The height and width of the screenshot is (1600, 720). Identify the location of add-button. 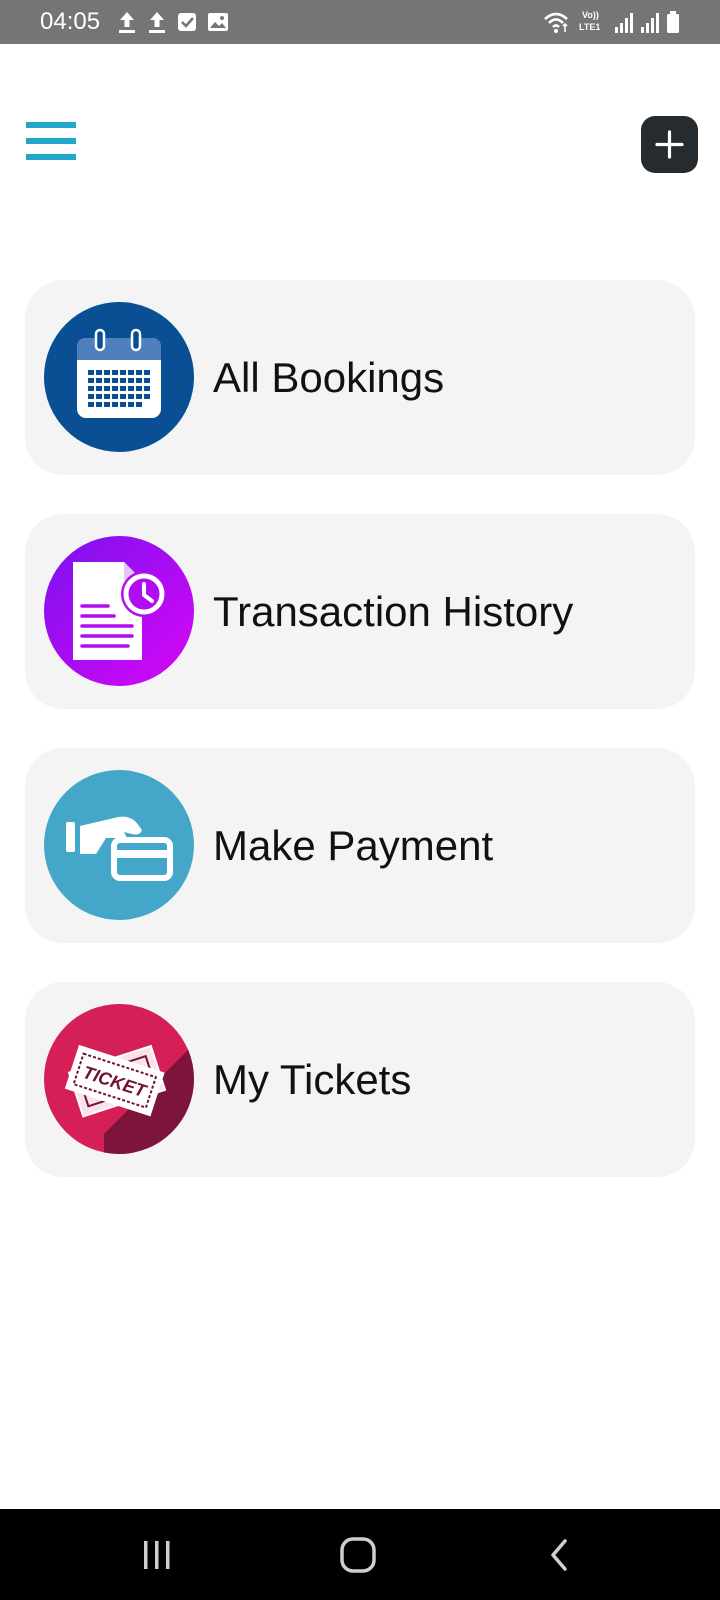
(669, 144).